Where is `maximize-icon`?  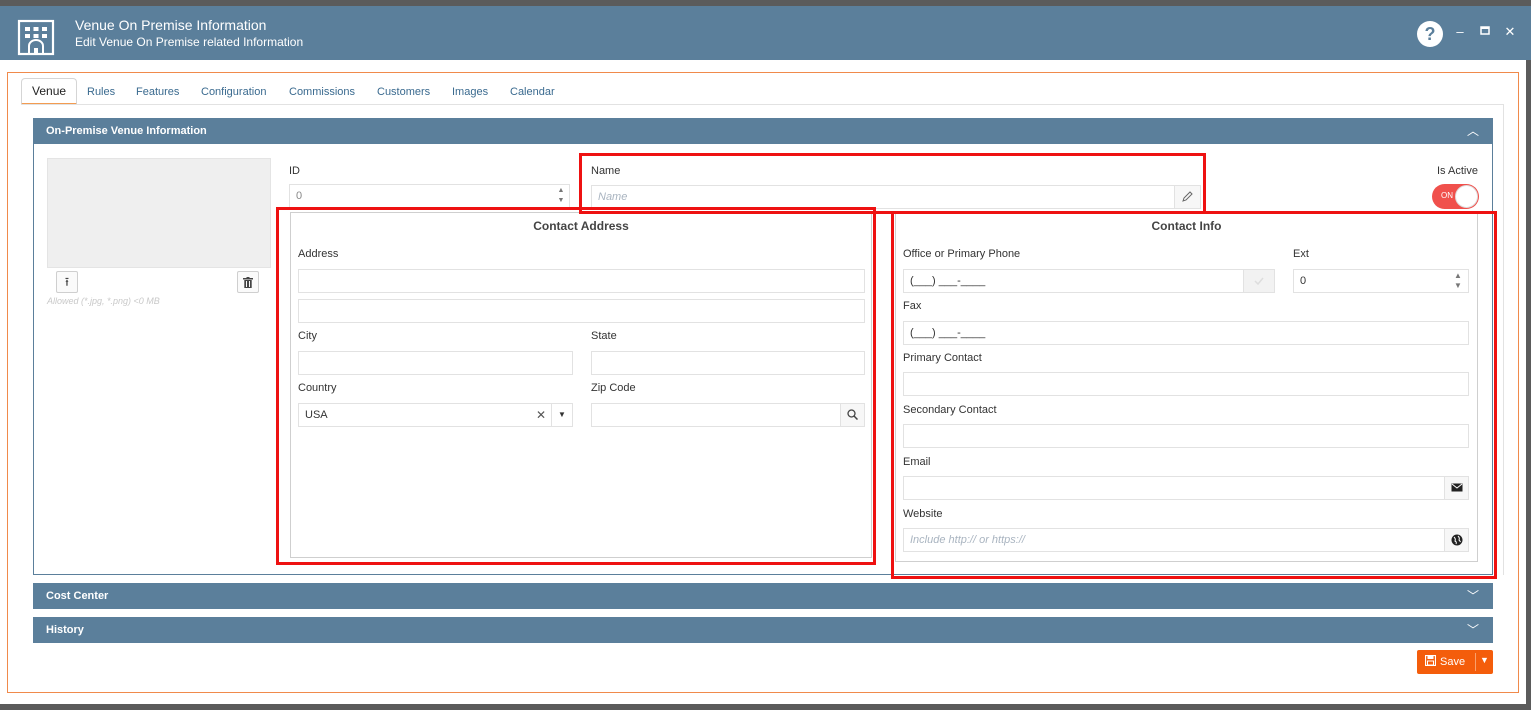
maximize-icon is located at coordinates (1485, 30).